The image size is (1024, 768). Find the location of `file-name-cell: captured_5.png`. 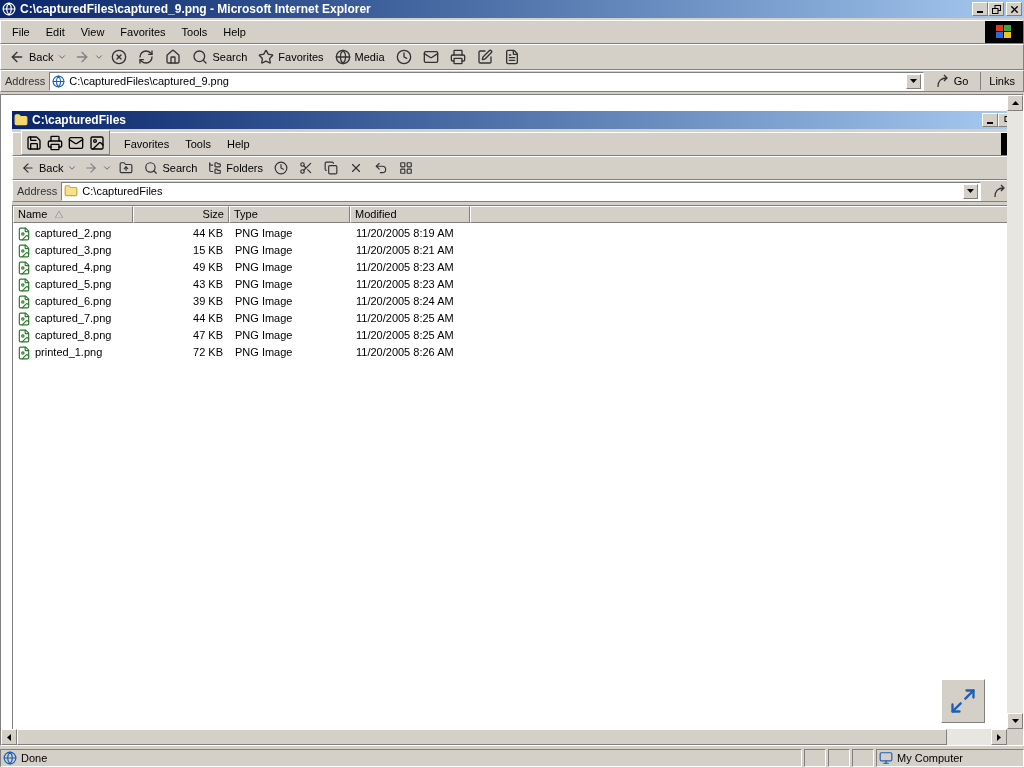

file-name-cell: captured_5.png is located at coordinates (73, 284).